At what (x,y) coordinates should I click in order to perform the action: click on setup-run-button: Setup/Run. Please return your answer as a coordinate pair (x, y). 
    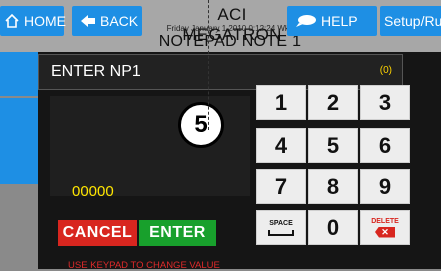
    Looking at the image, I should click on (410, 21).